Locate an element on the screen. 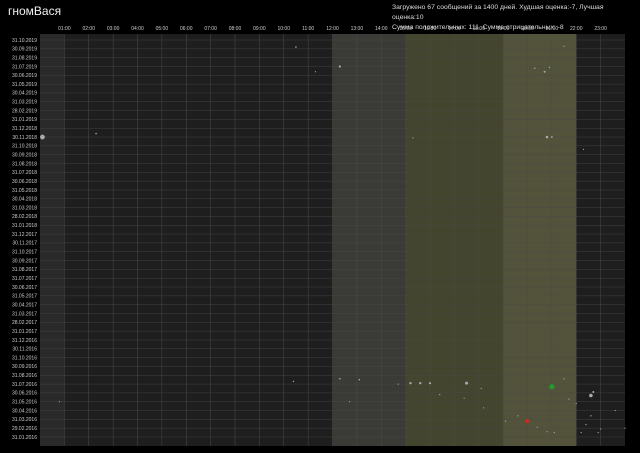 The image size is (640, 453). x-tick-label: 03:00 is located at coordinates (113, 29).